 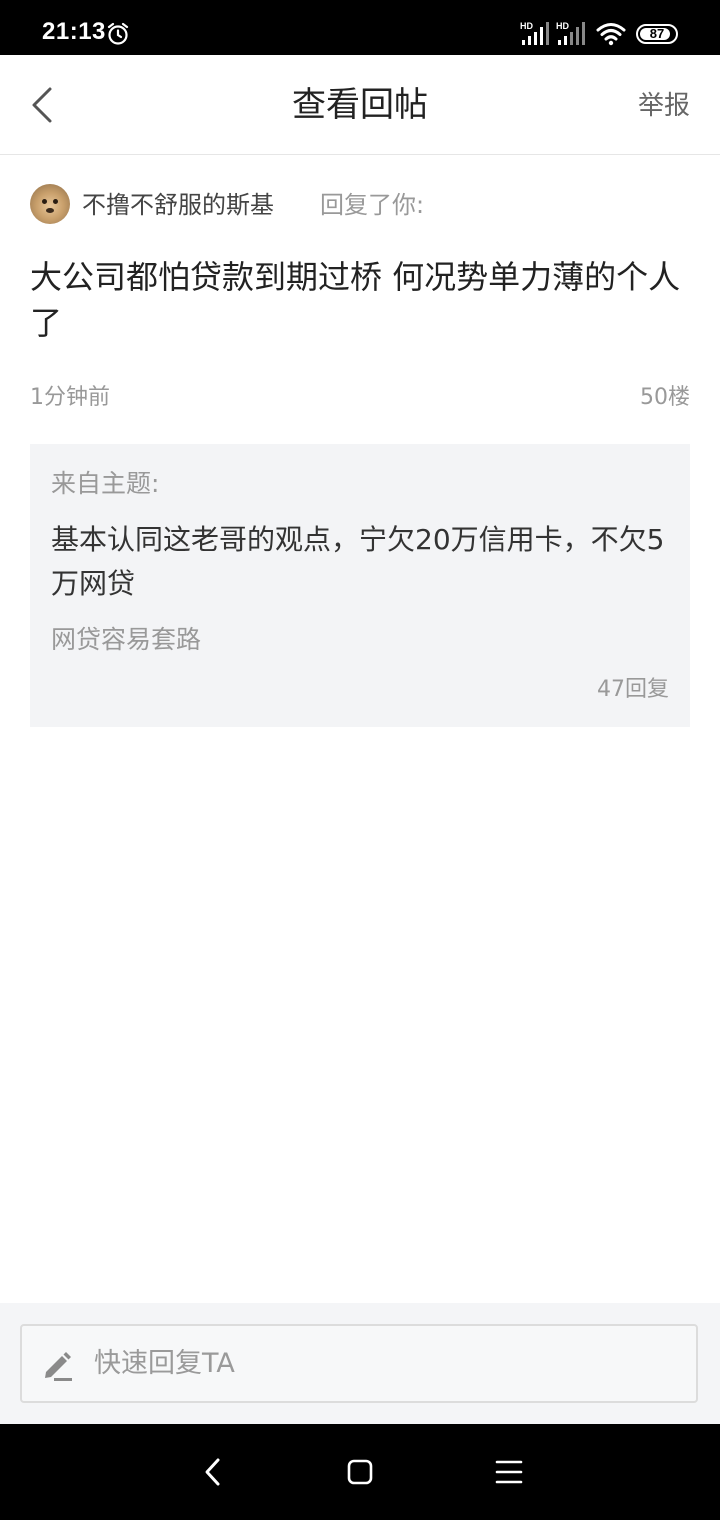 I want to click on post-timestamp: 1分钟前, so click(x=70, y=397).